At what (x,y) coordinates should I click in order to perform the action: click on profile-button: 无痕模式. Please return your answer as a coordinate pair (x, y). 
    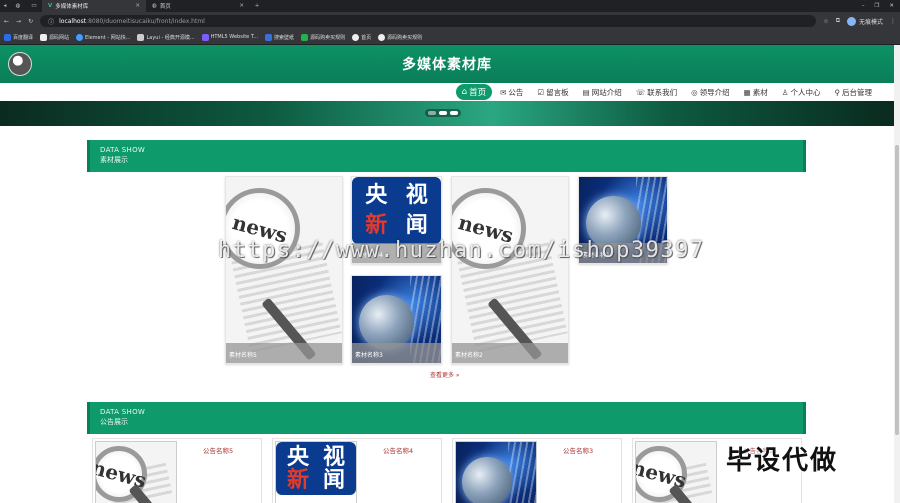
    Looking at the image, I should click on (864, 21).